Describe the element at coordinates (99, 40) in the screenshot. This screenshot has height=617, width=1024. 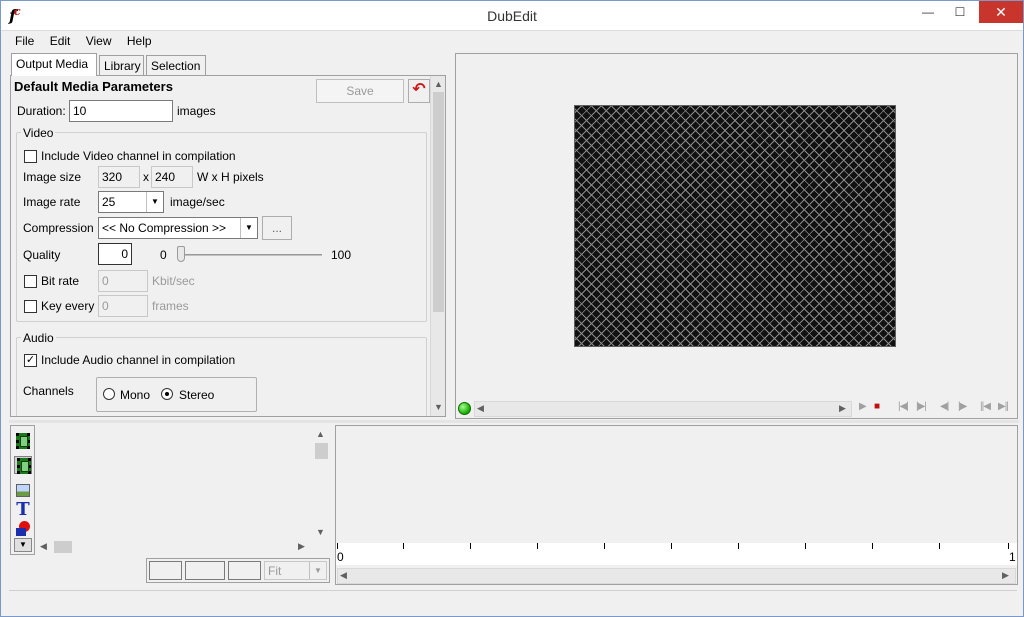
I see `menu-view: View` at that location.